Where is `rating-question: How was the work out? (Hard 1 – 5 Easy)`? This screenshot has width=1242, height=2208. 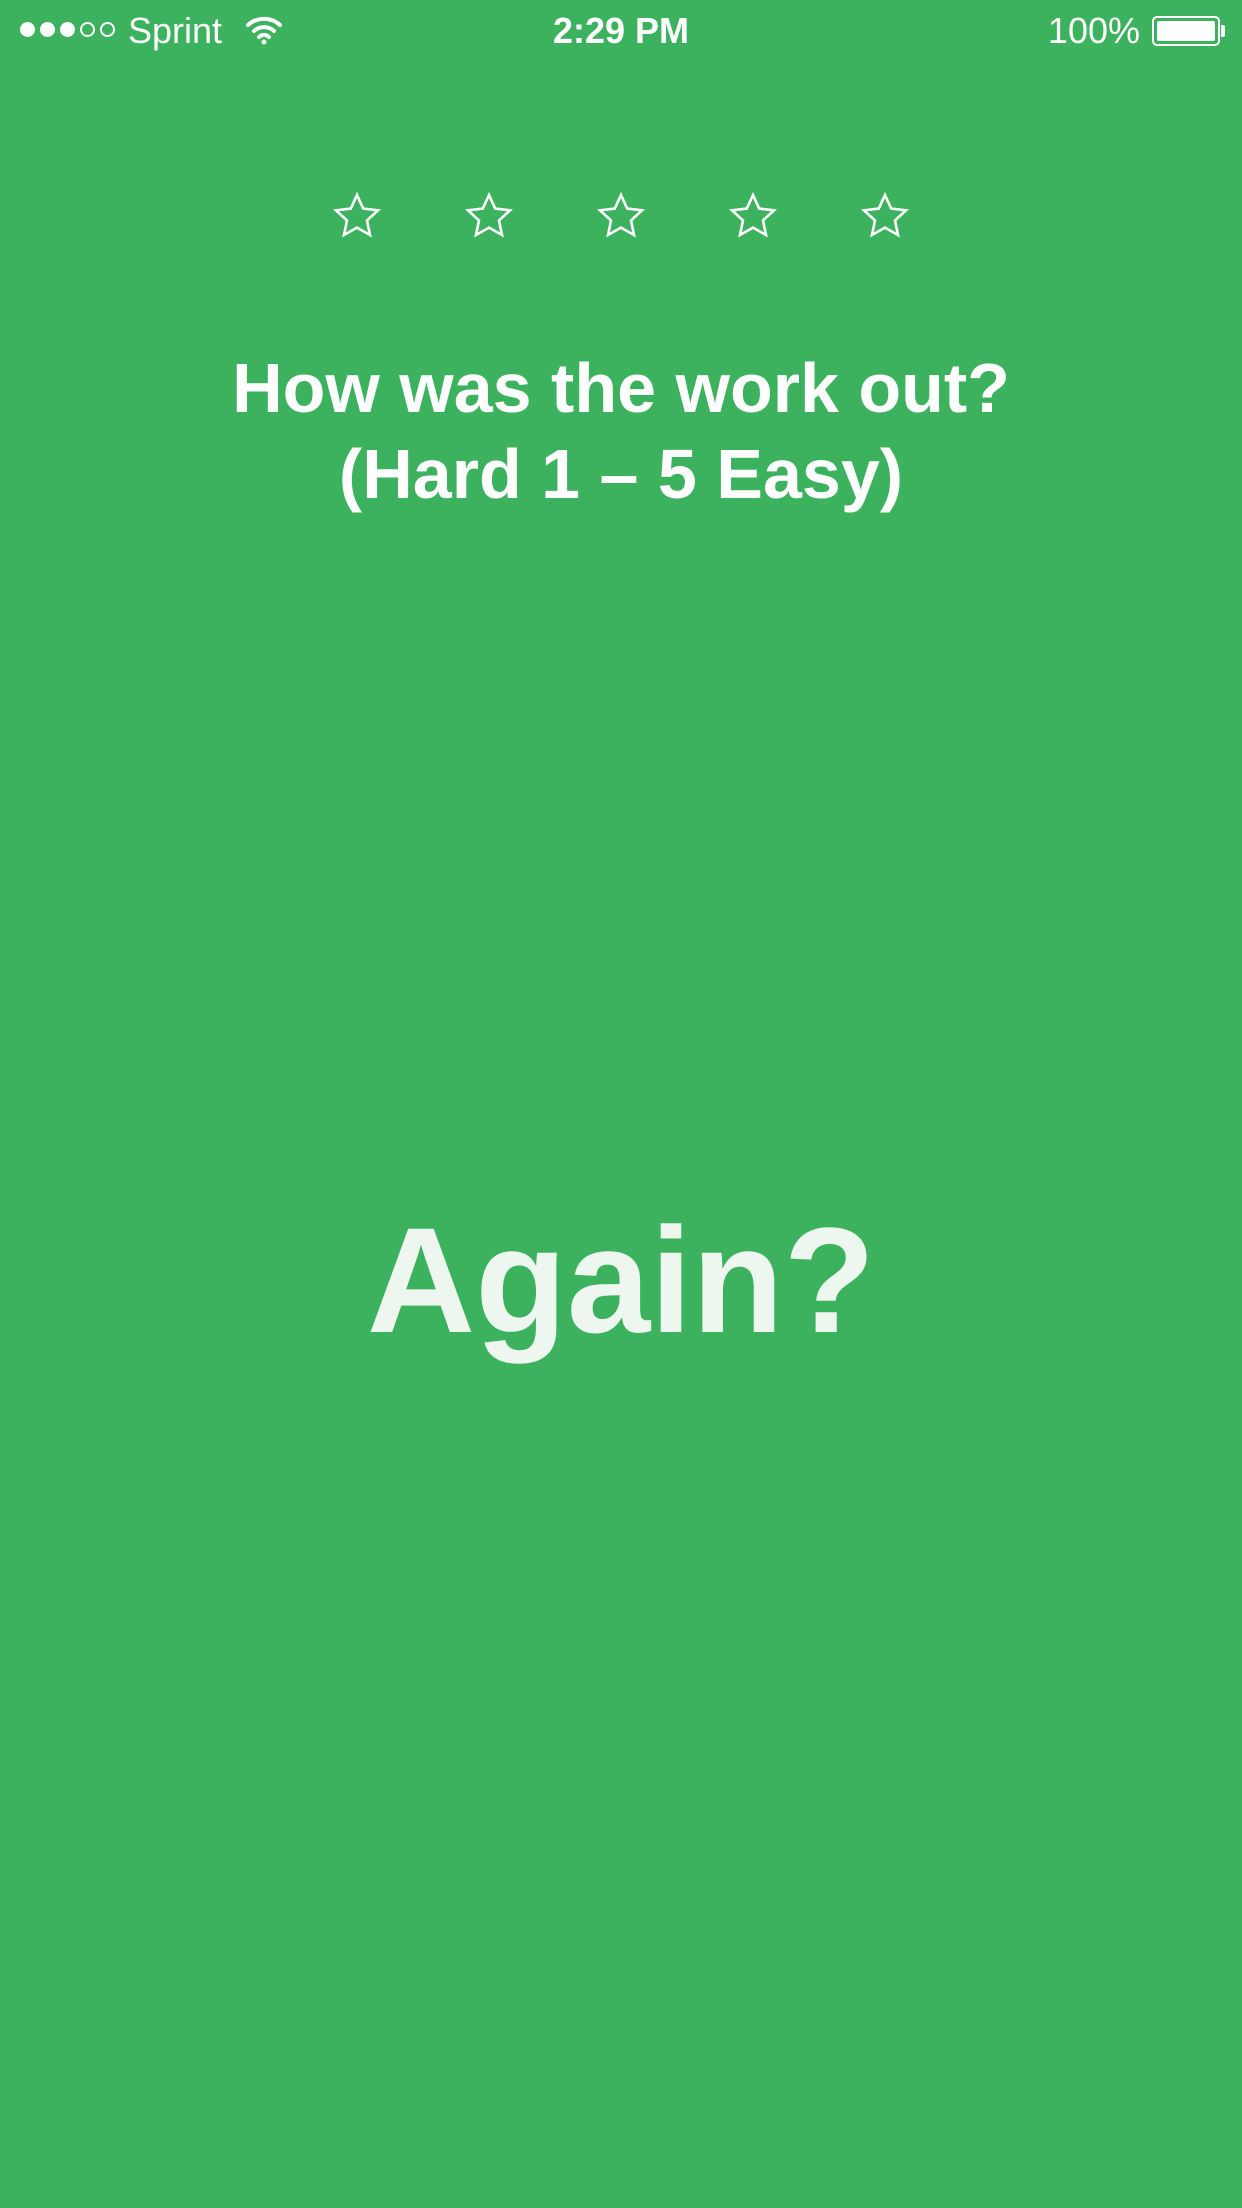 rating-question: How was the work out? (Hard 1 – 5 Easy) is located at coordinates (621, 431).